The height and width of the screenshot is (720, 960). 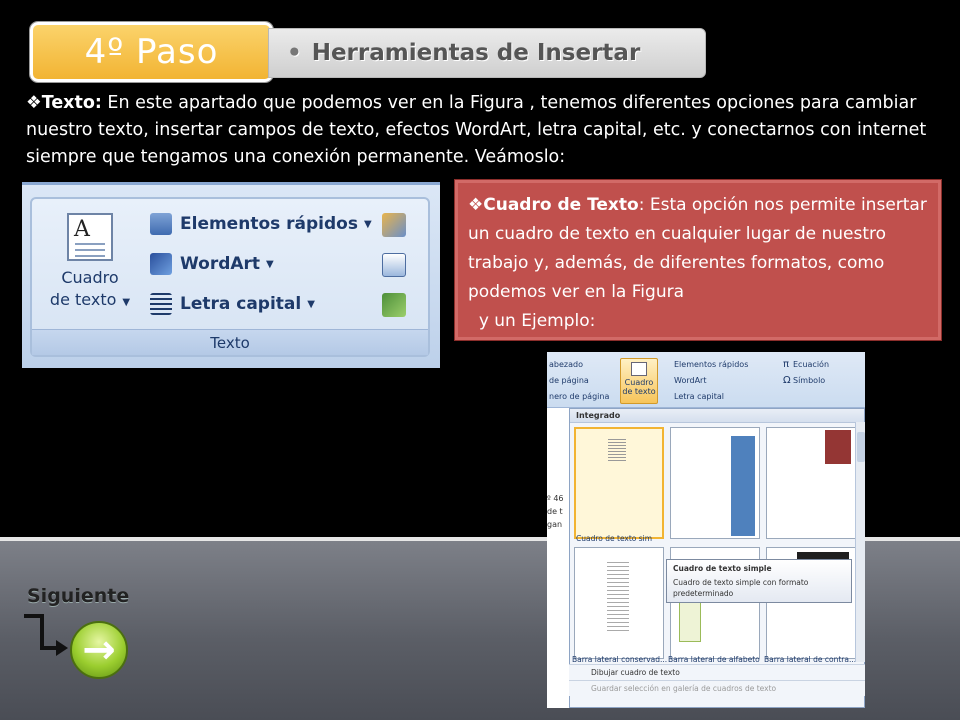 I want to click on text-box-icon: A, so click(x=90, y=237).